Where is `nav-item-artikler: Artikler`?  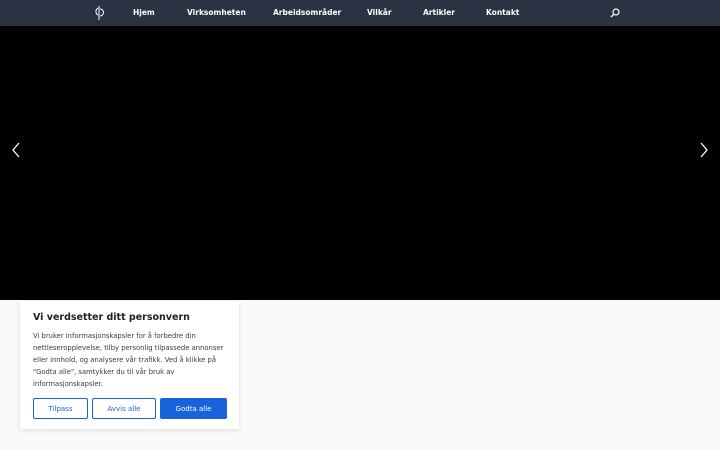
nav-item-artikler: Artikler is located at coordinates (439, 13).